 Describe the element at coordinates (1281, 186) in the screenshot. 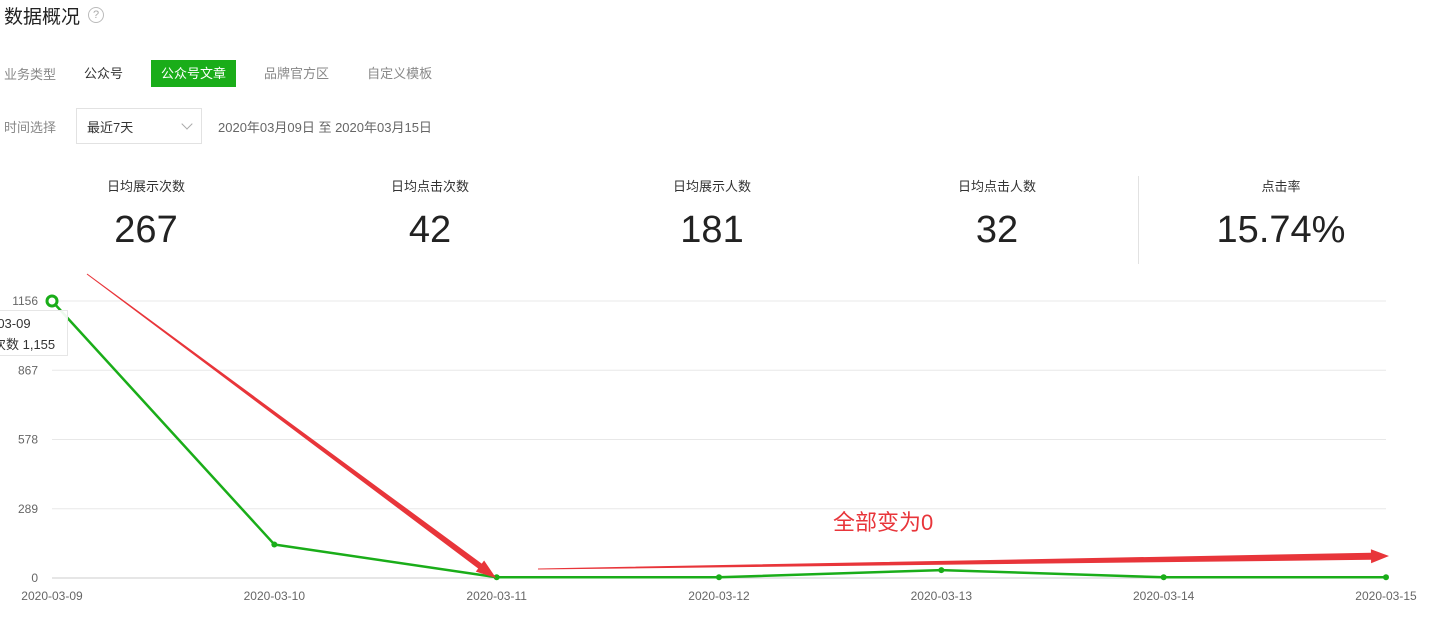

I see `stat-label: 点击率` at that location.